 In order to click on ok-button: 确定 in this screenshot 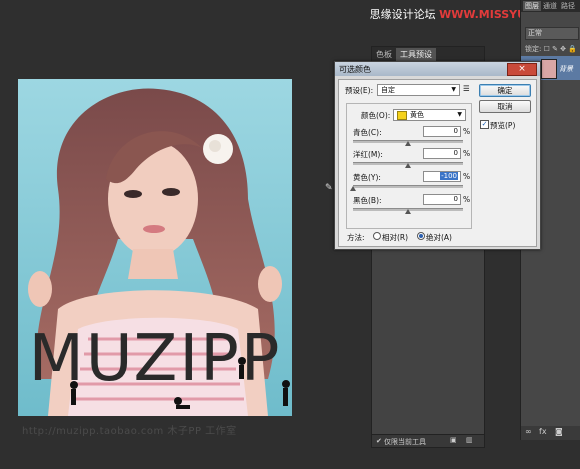, I will do `click(505, 90)`.